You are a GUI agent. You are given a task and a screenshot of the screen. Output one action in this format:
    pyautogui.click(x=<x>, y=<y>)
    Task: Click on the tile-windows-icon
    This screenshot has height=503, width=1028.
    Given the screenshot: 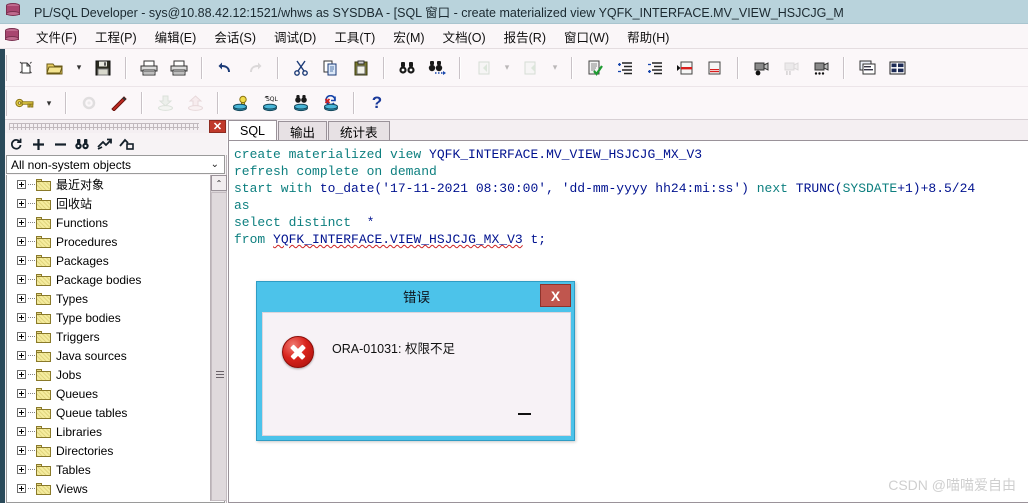 What is the action you would take?
    pyautogui.click(x=897, y=68)
    